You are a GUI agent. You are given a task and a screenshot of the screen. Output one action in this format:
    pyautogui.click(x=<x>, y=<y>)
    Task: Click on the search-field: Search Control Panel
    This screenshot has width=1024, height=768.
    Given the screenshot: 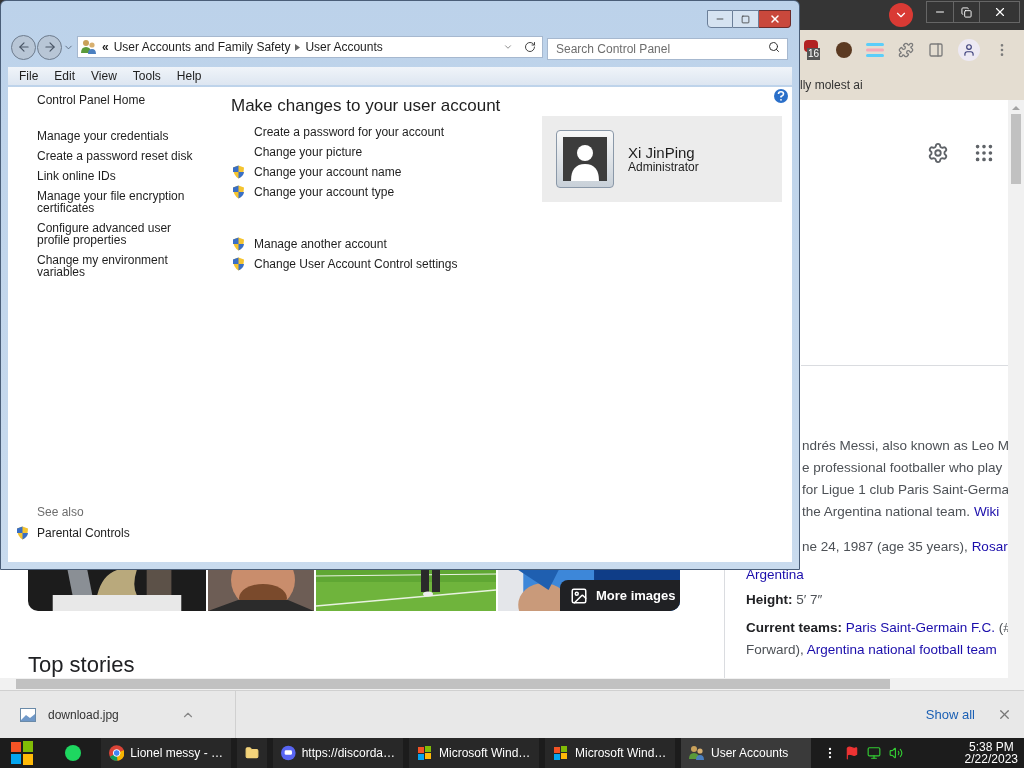 What is the action you would take?
    pyautogui.click(x=667, y=49)
    